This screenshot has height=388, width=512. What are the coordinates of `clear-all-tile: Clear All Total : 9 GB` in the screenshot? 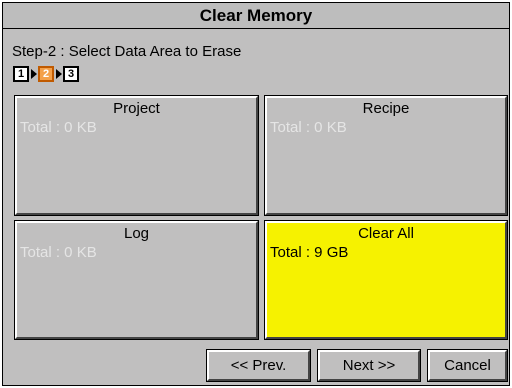 It's located at (386, 280).